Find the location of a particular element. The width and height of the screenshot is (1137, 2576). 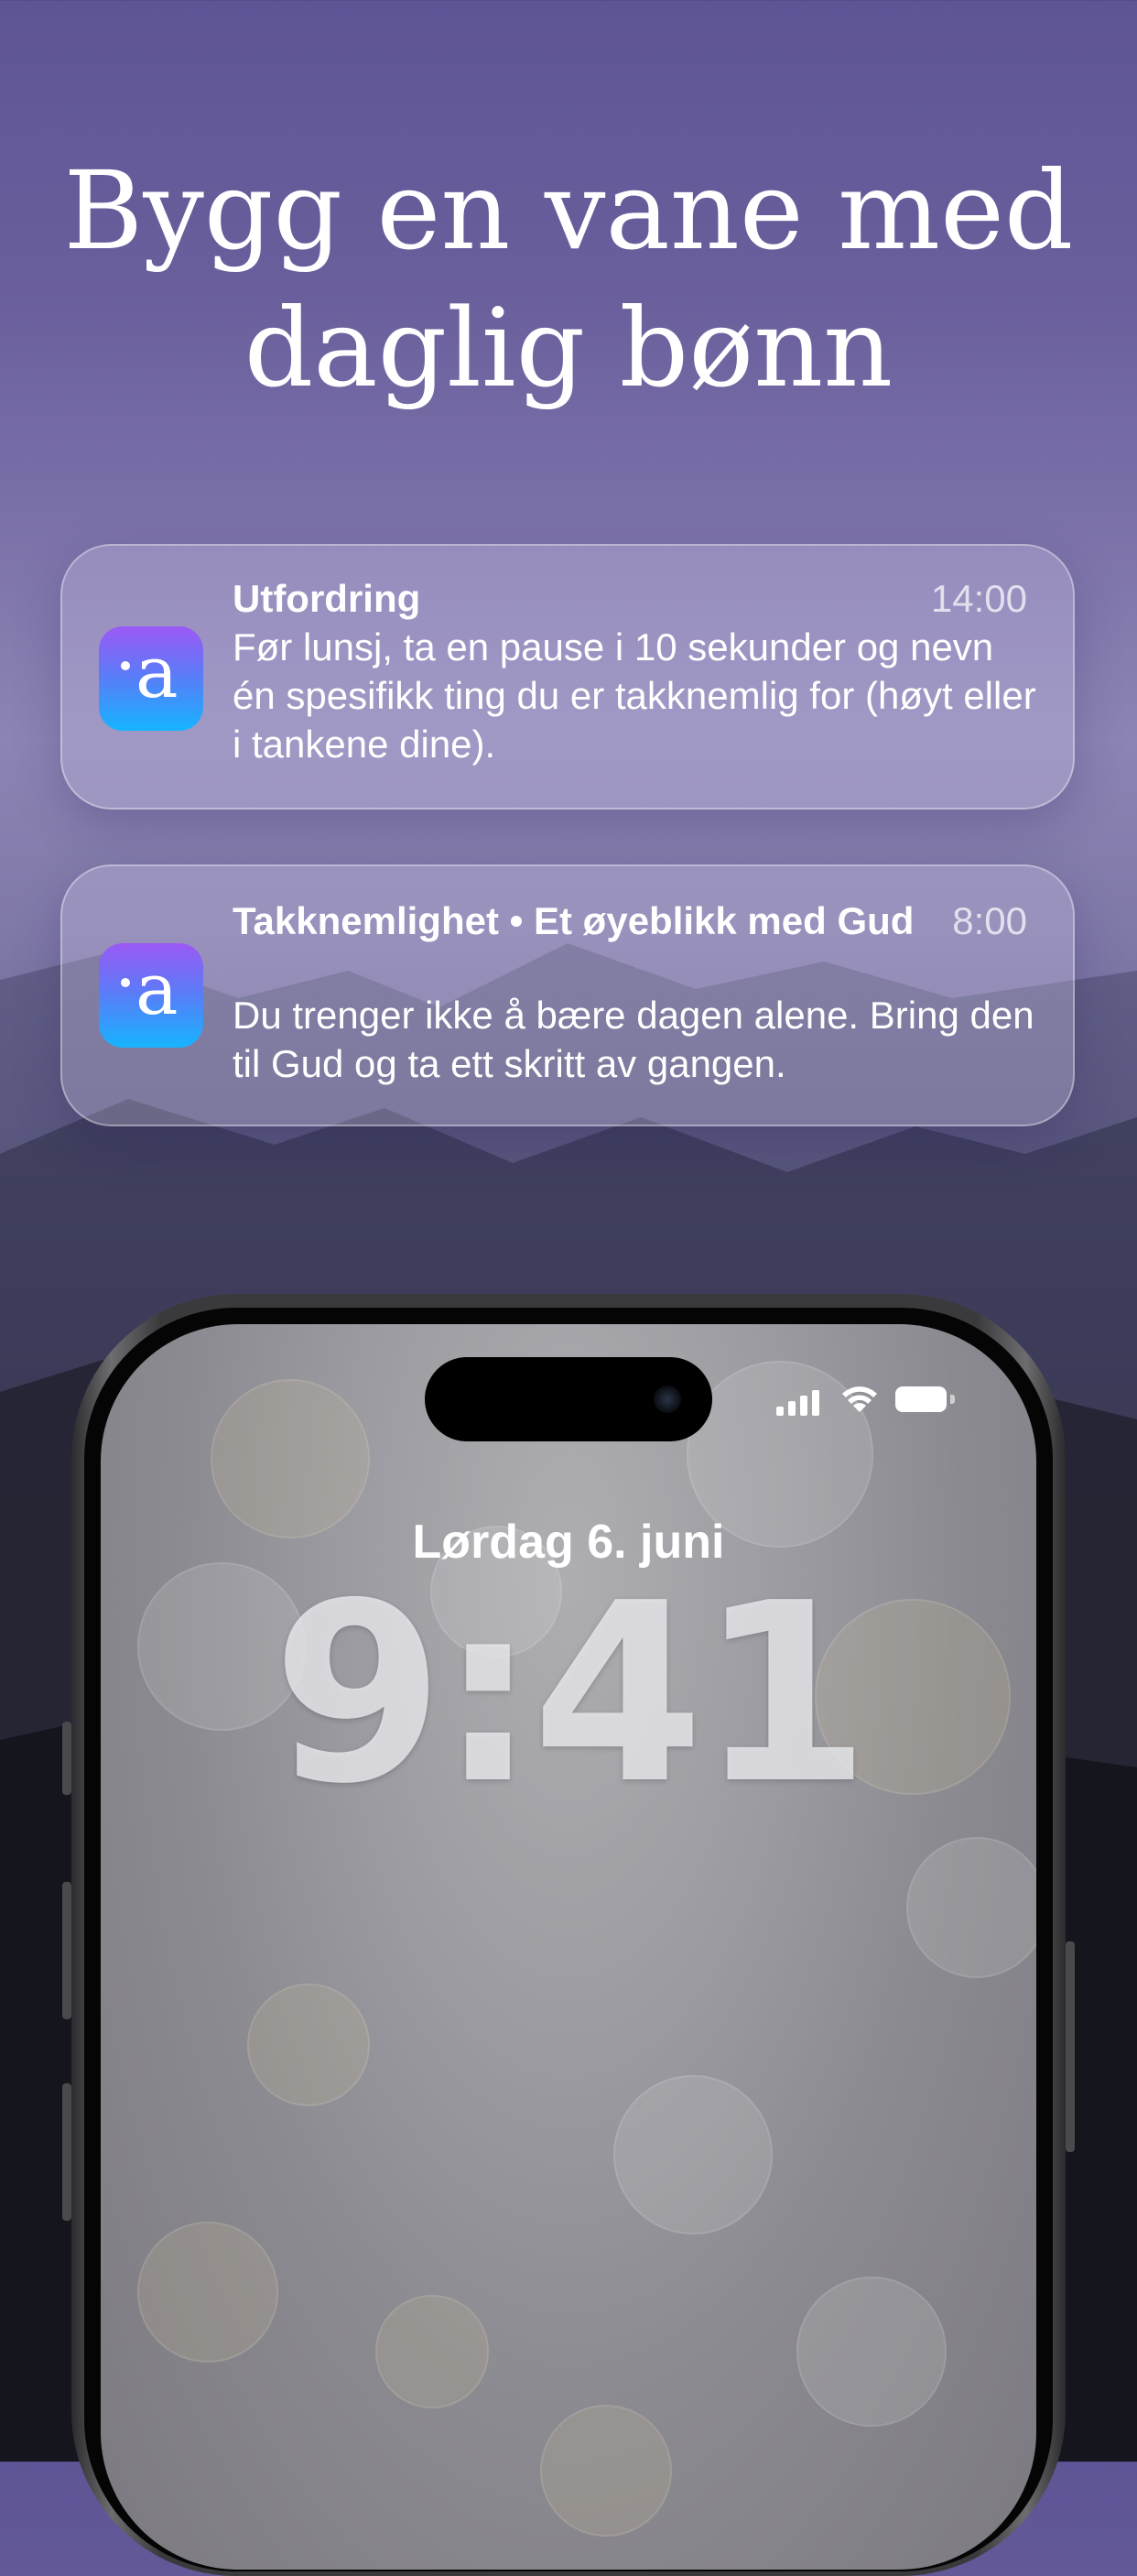

headline-line-1: Bygg en vane med is located at coordinates (568, 210).